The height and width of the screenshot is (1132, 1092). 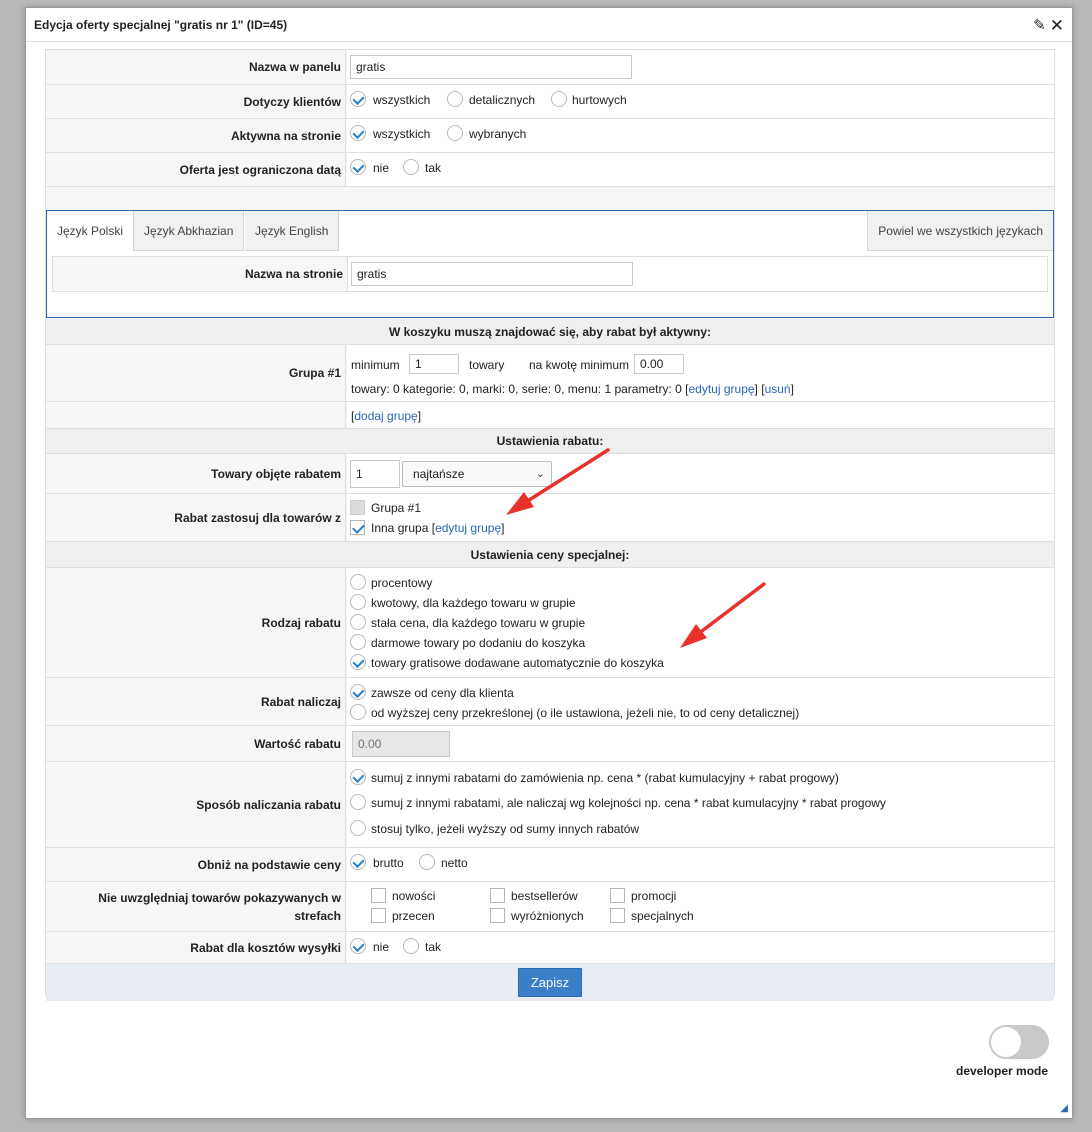 What do you see at coordinates (550, 415) in the screenshot?
I see `row-add-group: [dodaj grupę]` at bounding box center [550, 415].